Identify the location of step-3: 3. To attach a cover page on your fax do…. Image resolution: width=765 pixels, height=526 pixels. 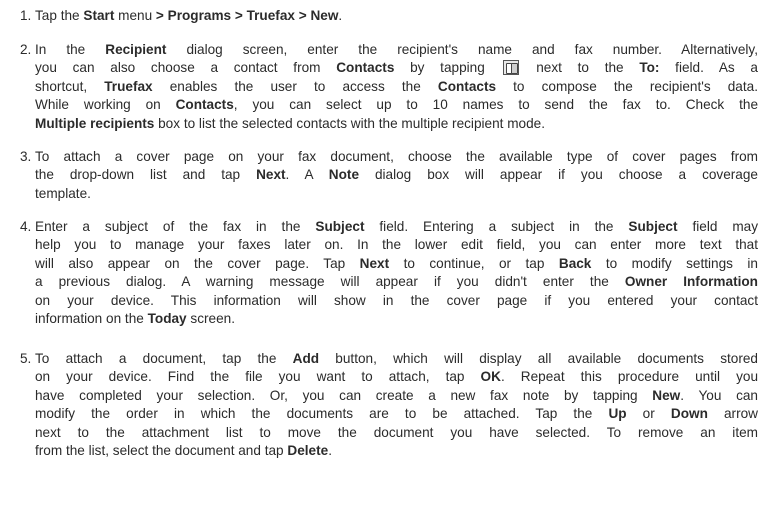
(389, 175).